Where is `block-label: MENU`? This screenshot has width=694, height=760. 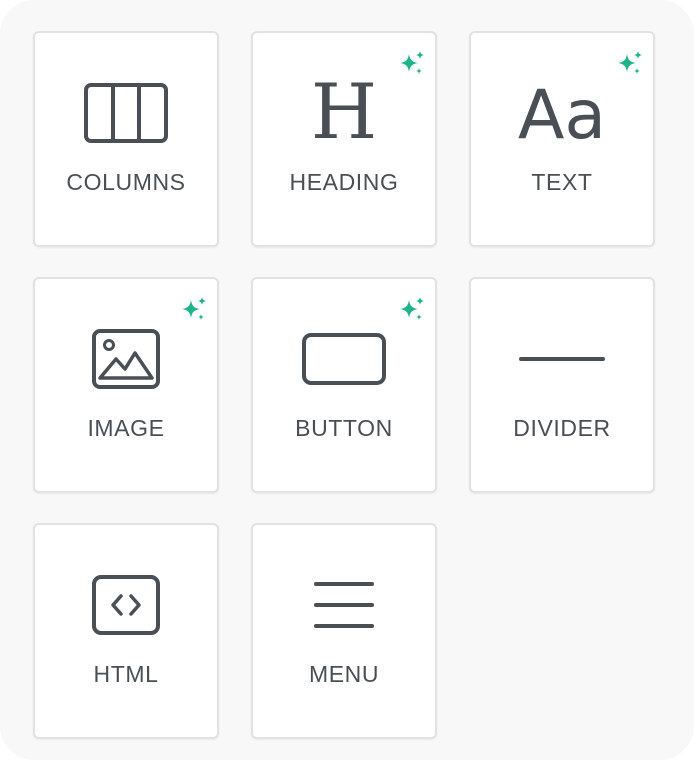
block-label: MENU is located at coordinates (344, 674).